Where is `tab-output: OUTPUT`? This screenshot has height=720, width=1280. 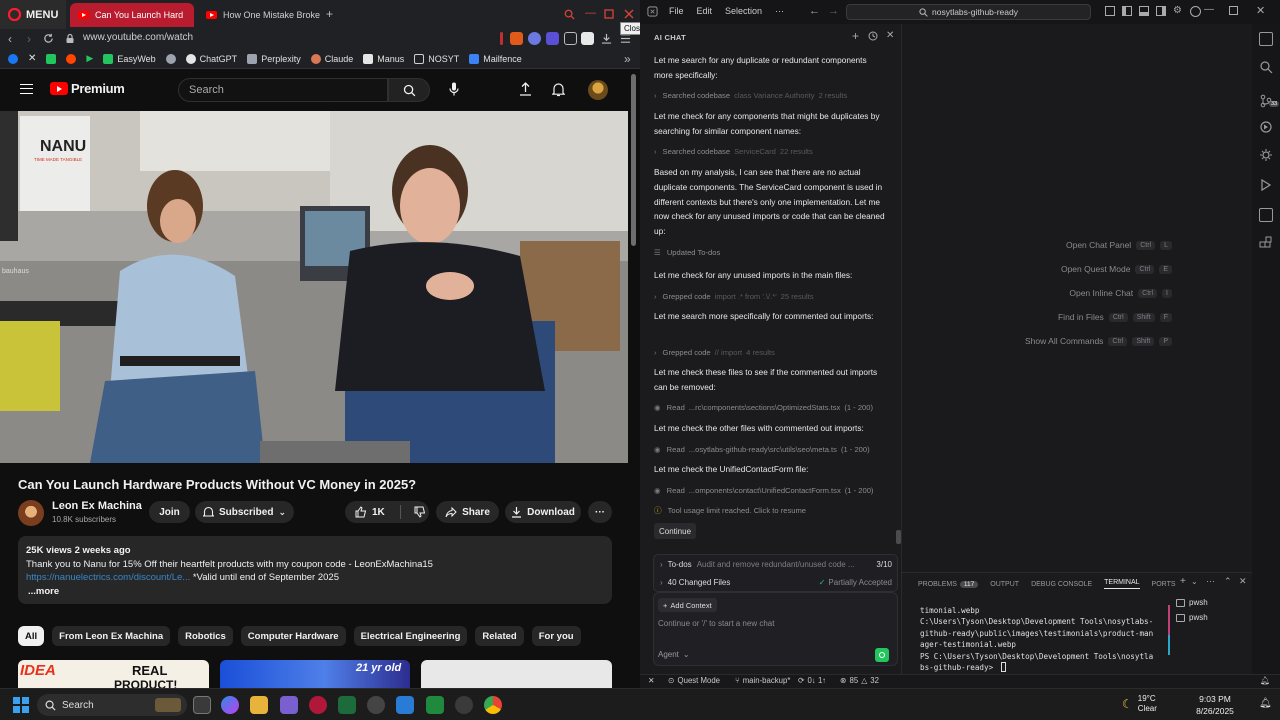
tab-output: OUTPUT is located at coordinates (1004, 584).